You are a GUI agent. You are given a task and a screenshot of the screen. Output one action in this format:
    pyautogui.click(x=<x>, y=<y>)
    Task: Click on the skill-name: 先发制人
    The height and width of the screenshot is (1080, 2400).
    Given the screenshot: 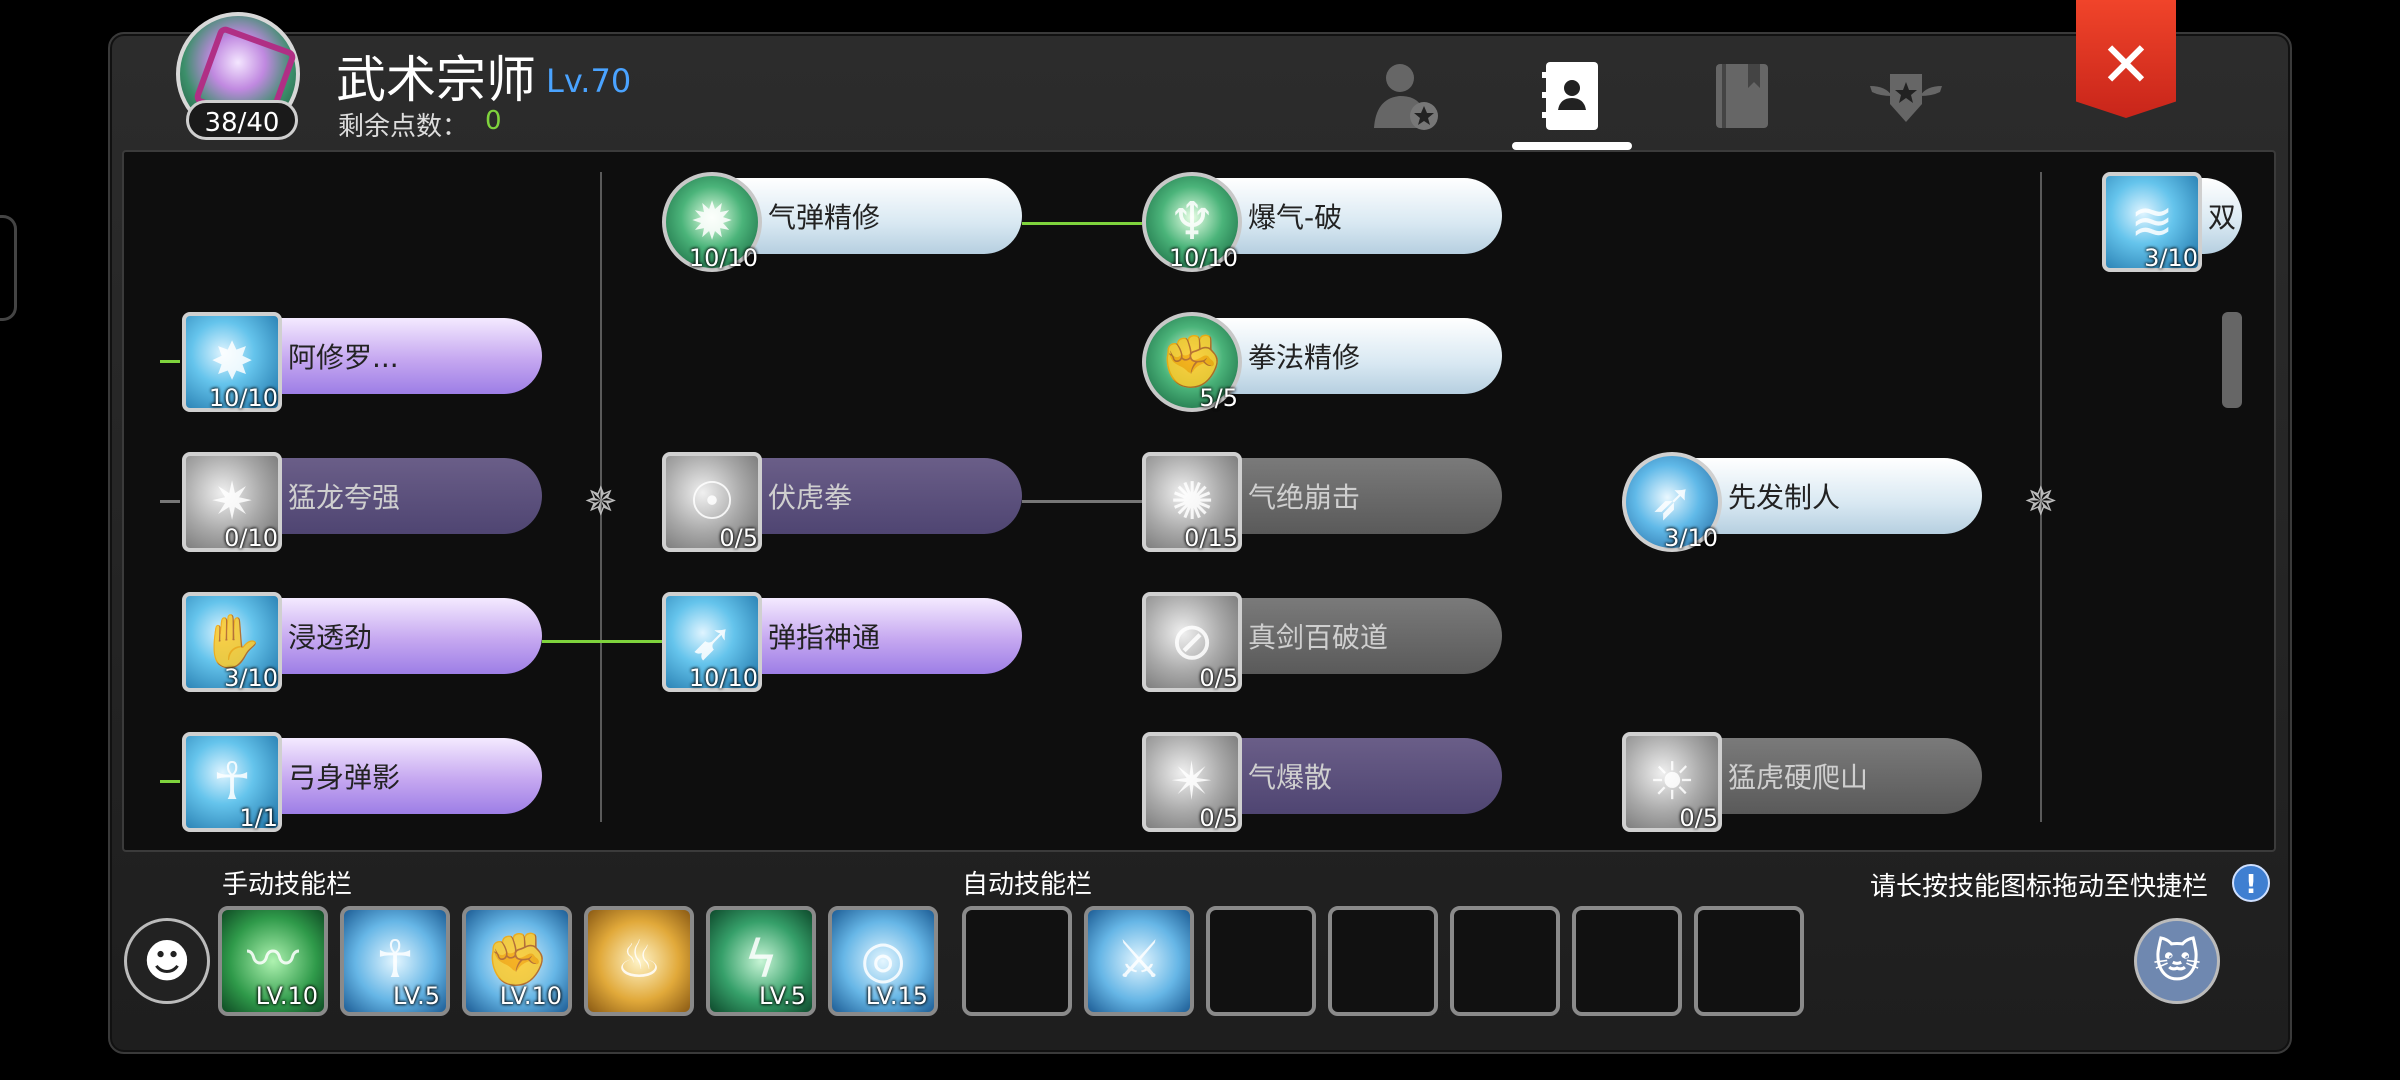 What is the action you would take?
    pyautogui.click(x=1784, y=497)
    